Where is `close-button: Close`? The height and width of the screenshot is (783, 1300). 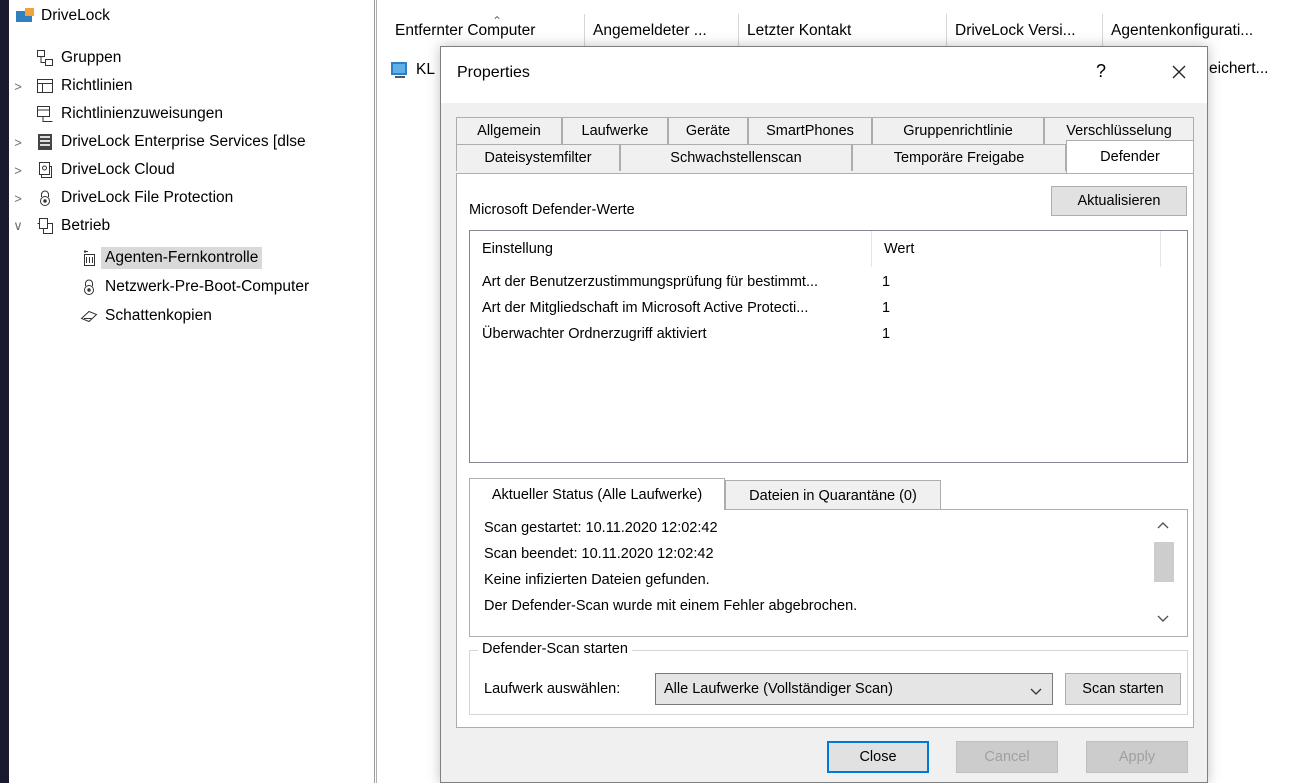
close-button: Close is located at coordinates (878, 757).